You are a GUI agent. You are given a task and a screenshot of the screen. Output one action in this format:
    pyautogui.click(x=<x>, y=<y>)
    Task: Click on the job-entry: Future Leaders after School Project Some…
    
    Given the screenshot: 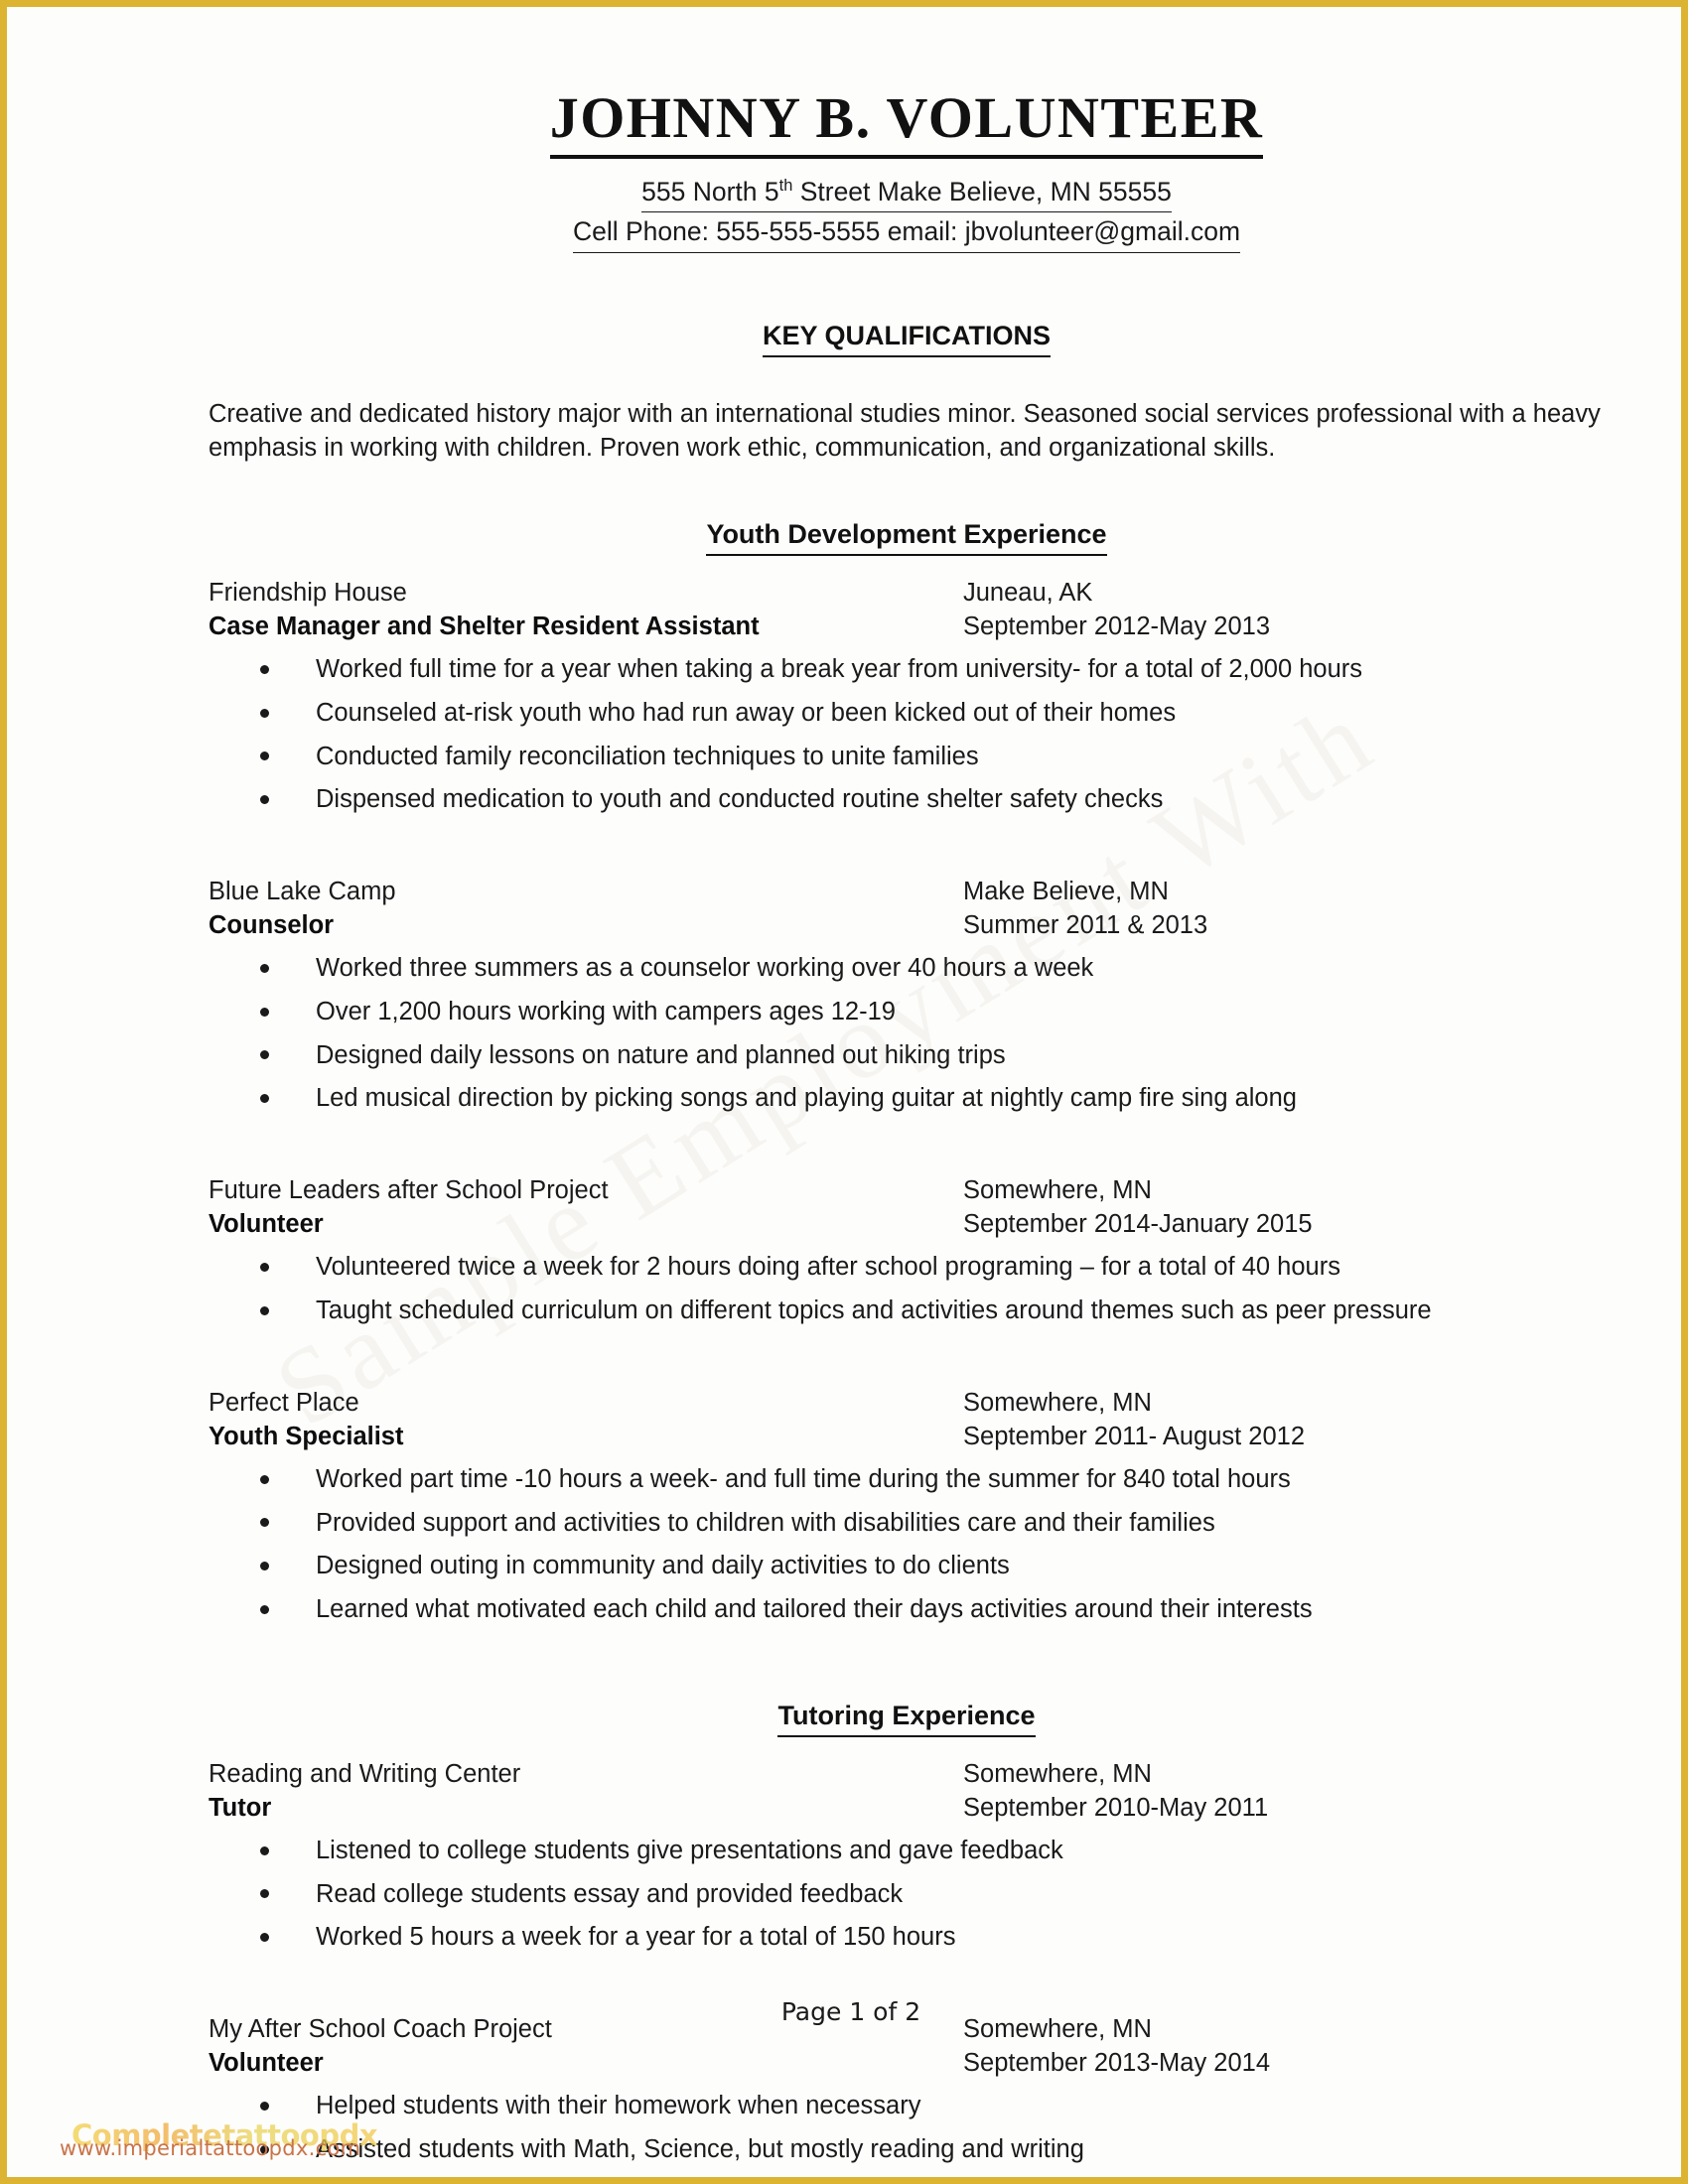 What is the action you would take?
    pyautogui.click(x=907, y=1250)
    